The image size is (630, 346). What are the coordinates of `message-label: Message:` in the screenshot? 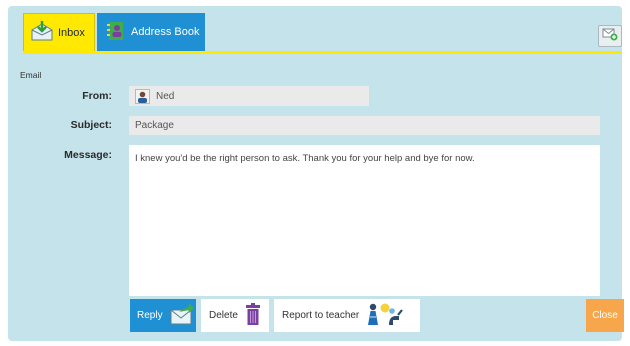 It's located at (88, 155).